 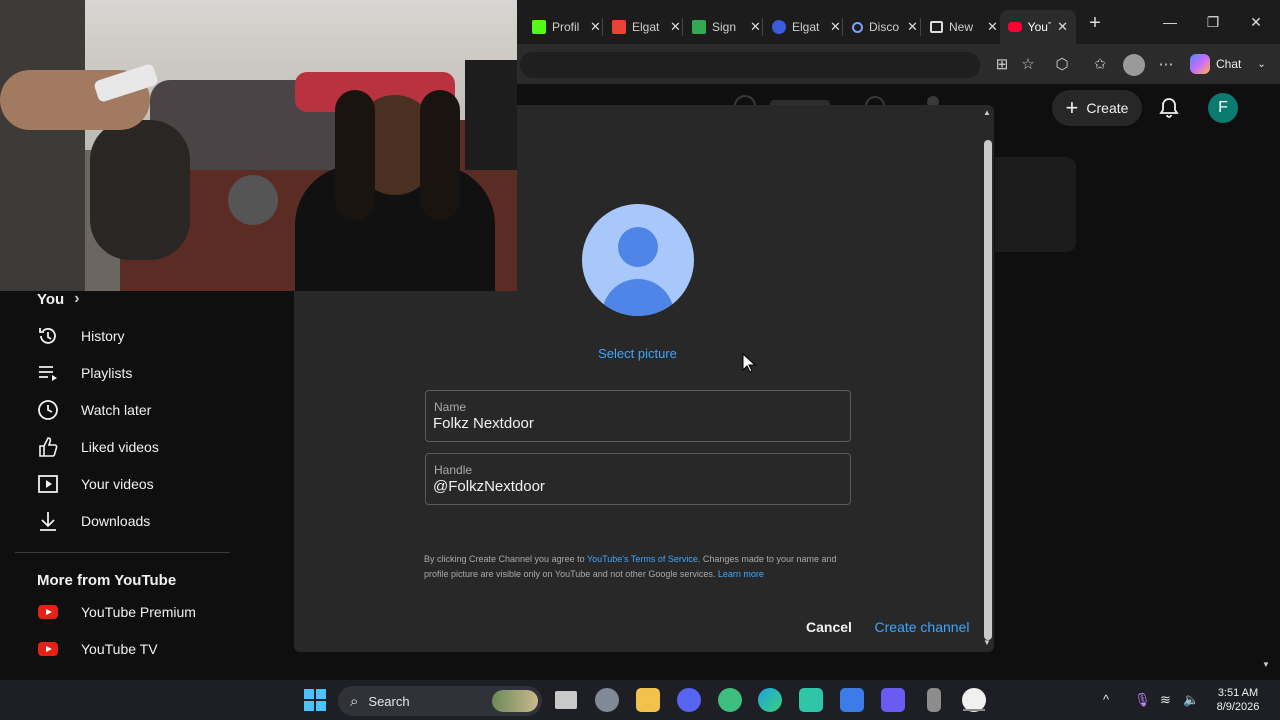 I want to click on sidebar-item-watch-later: Watch later, so click(x=132, y=410).